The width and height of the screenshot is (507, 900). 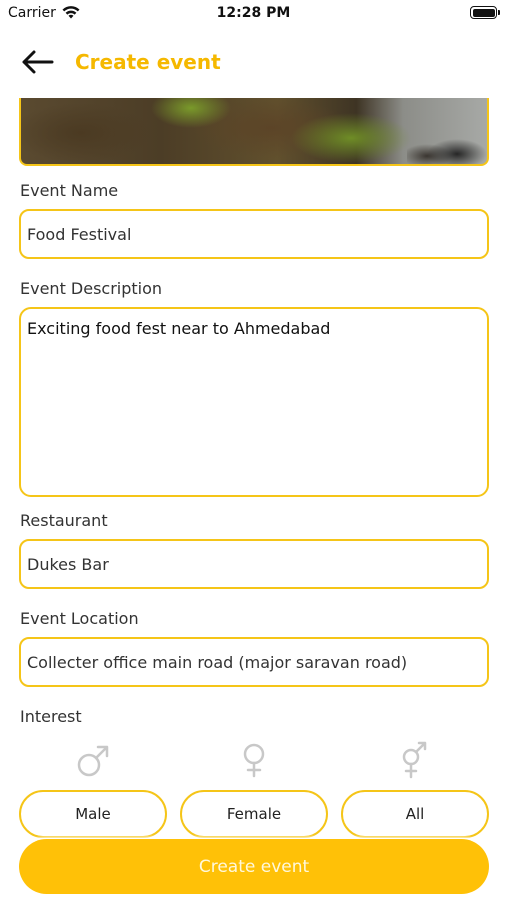 I want to click on page-title: Create event, so click(x=148, y=62).